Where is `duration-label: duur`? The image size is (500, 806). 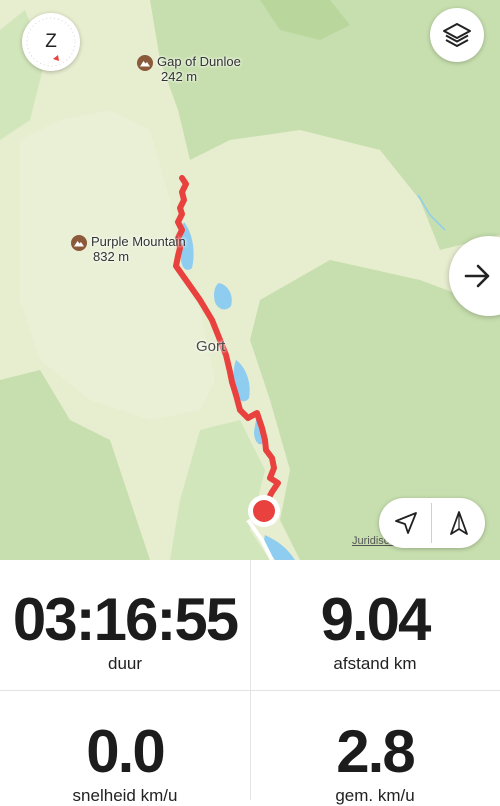
duration-label: duur is located at coordinates (125, 663).